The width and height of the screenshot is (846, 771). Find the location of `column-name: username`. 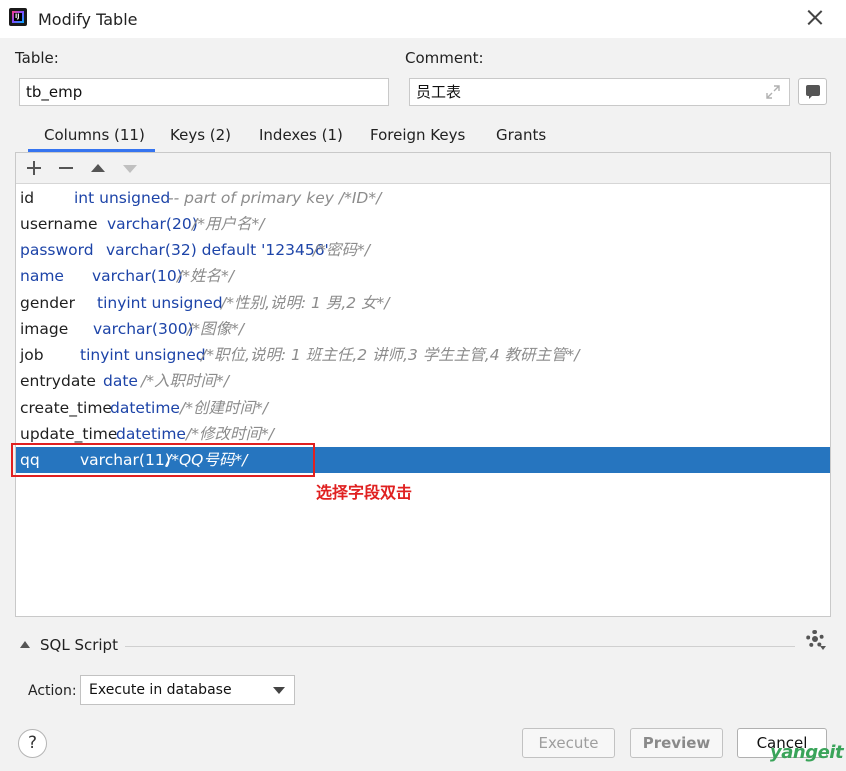

column-name: username is located at coordinates (59, 224).